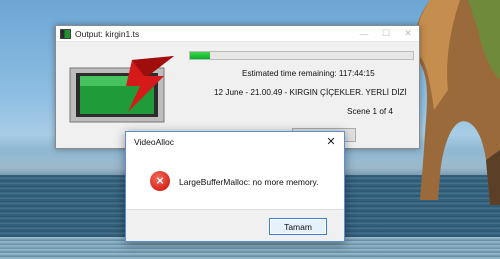 The width and height of the screenshot is (500, 259). Describe the element at coordinates (107, 33) in the screenshot. I see `output-window-title: Output: kirgin1.ts` at that location.